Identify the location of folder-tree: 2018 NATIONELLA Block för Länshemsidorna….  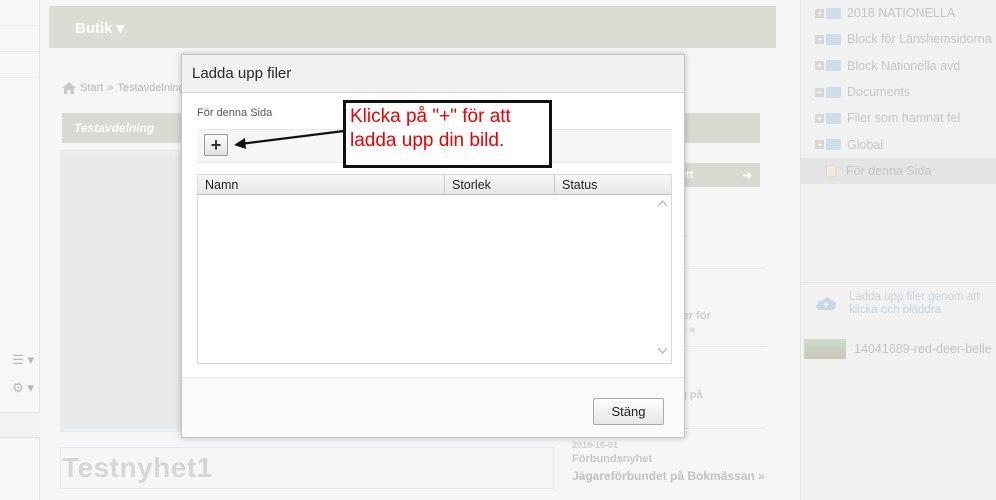
(898, 92).